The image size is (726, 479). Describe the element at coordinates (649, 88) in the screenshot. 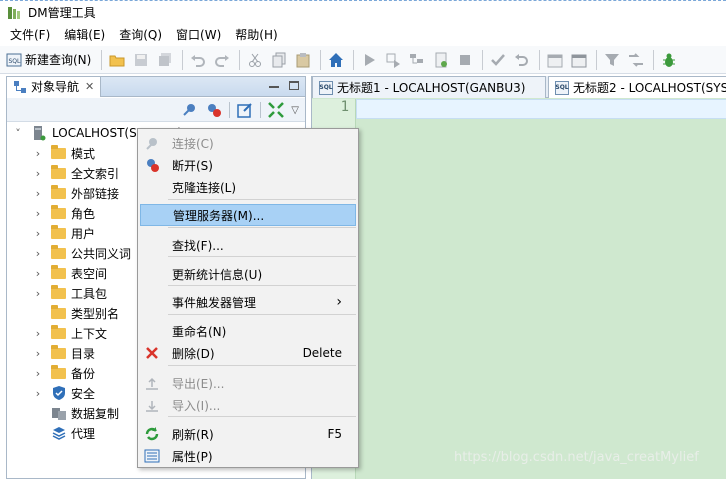

I see `editor-tab-label: 无标题2 - LOCALHOST(SYSDBA)` at that location.